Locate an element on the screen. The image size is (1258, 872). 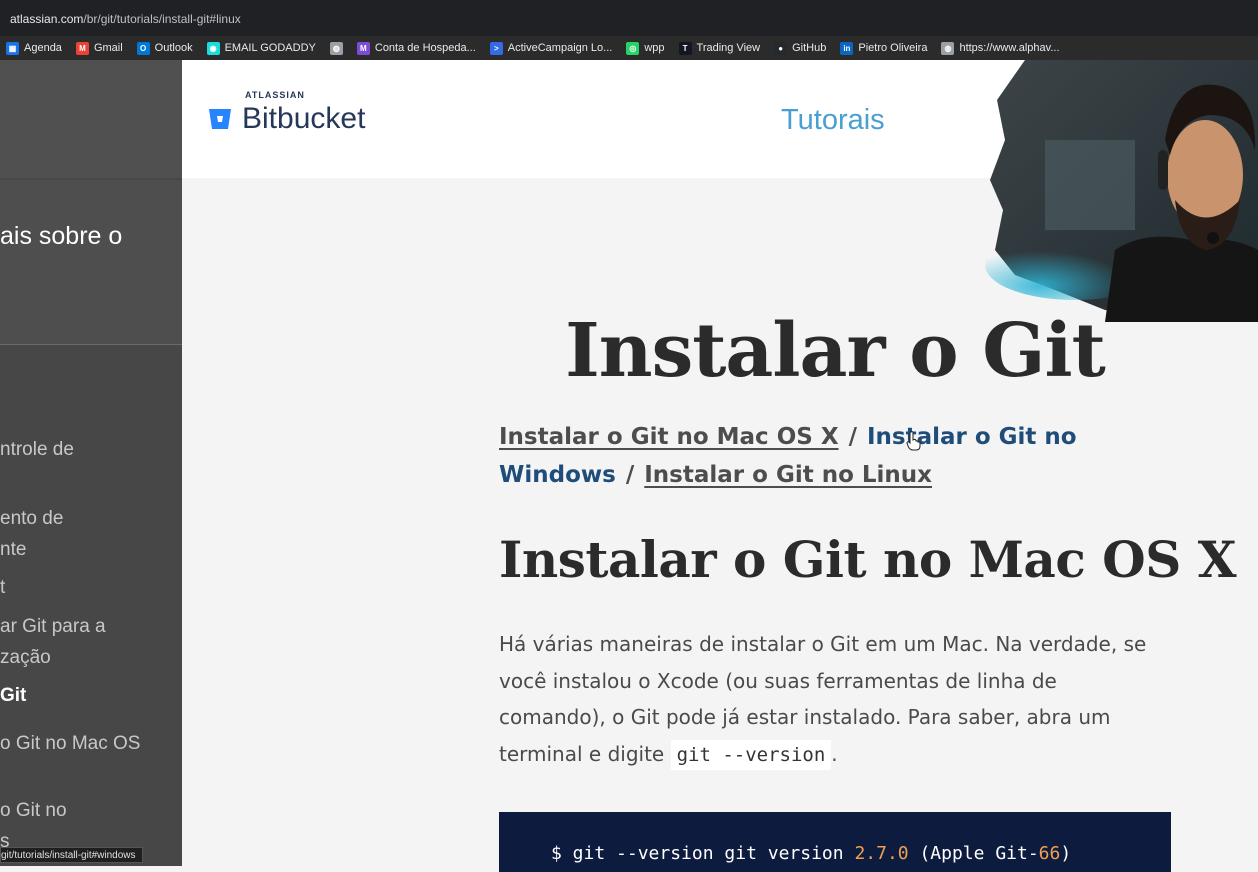
bookmark-item: ◍ is located at coordinates (336, 48).